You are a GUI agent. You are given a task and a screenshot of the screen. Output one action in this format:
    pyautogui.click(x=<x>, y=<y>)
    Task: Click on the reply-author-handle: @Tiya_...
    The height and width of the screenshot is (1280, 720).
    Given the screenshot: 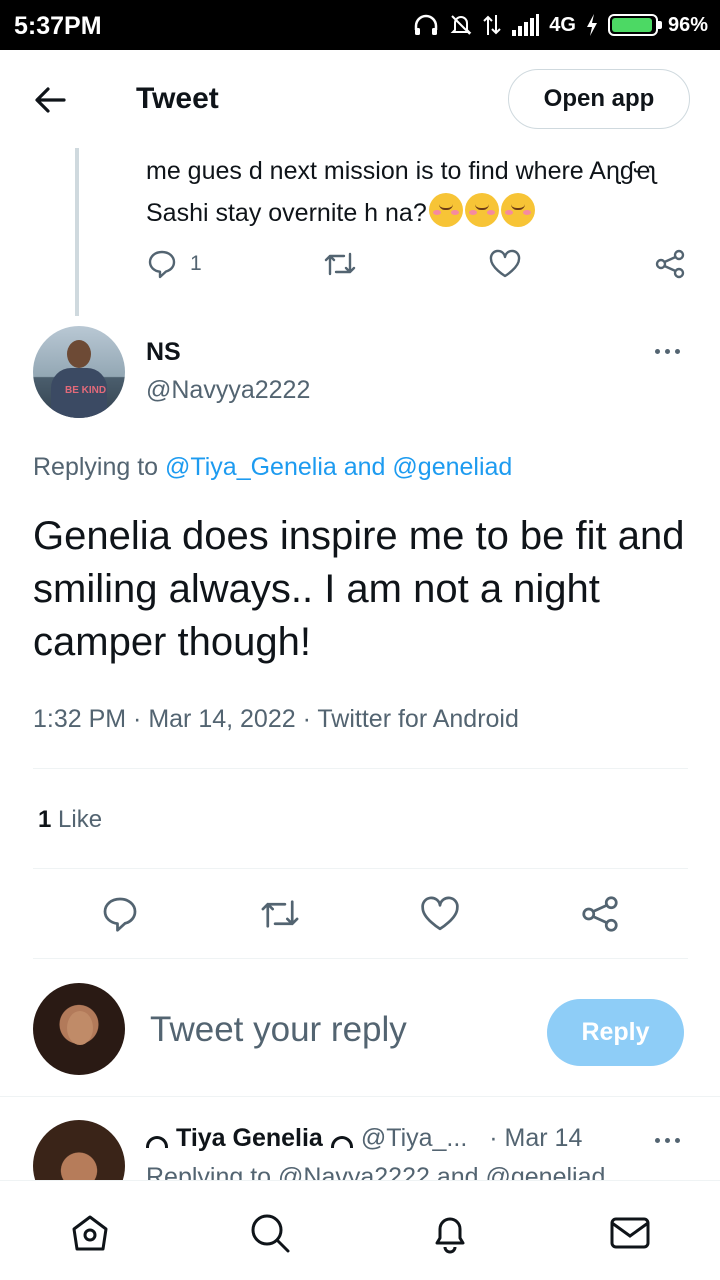 What is the action you would take?
    pyautogui.click(x=414, y=1138)
    